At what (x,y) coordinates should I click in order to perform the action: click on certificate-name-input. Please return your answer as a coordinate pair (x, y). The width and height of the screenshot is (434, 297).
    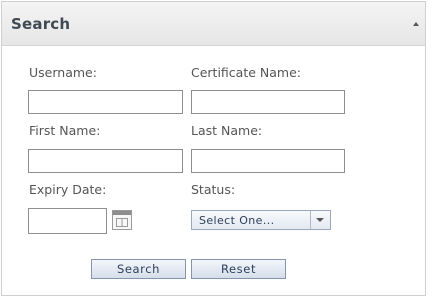
    Looking at the image, I should click on (268, 102).